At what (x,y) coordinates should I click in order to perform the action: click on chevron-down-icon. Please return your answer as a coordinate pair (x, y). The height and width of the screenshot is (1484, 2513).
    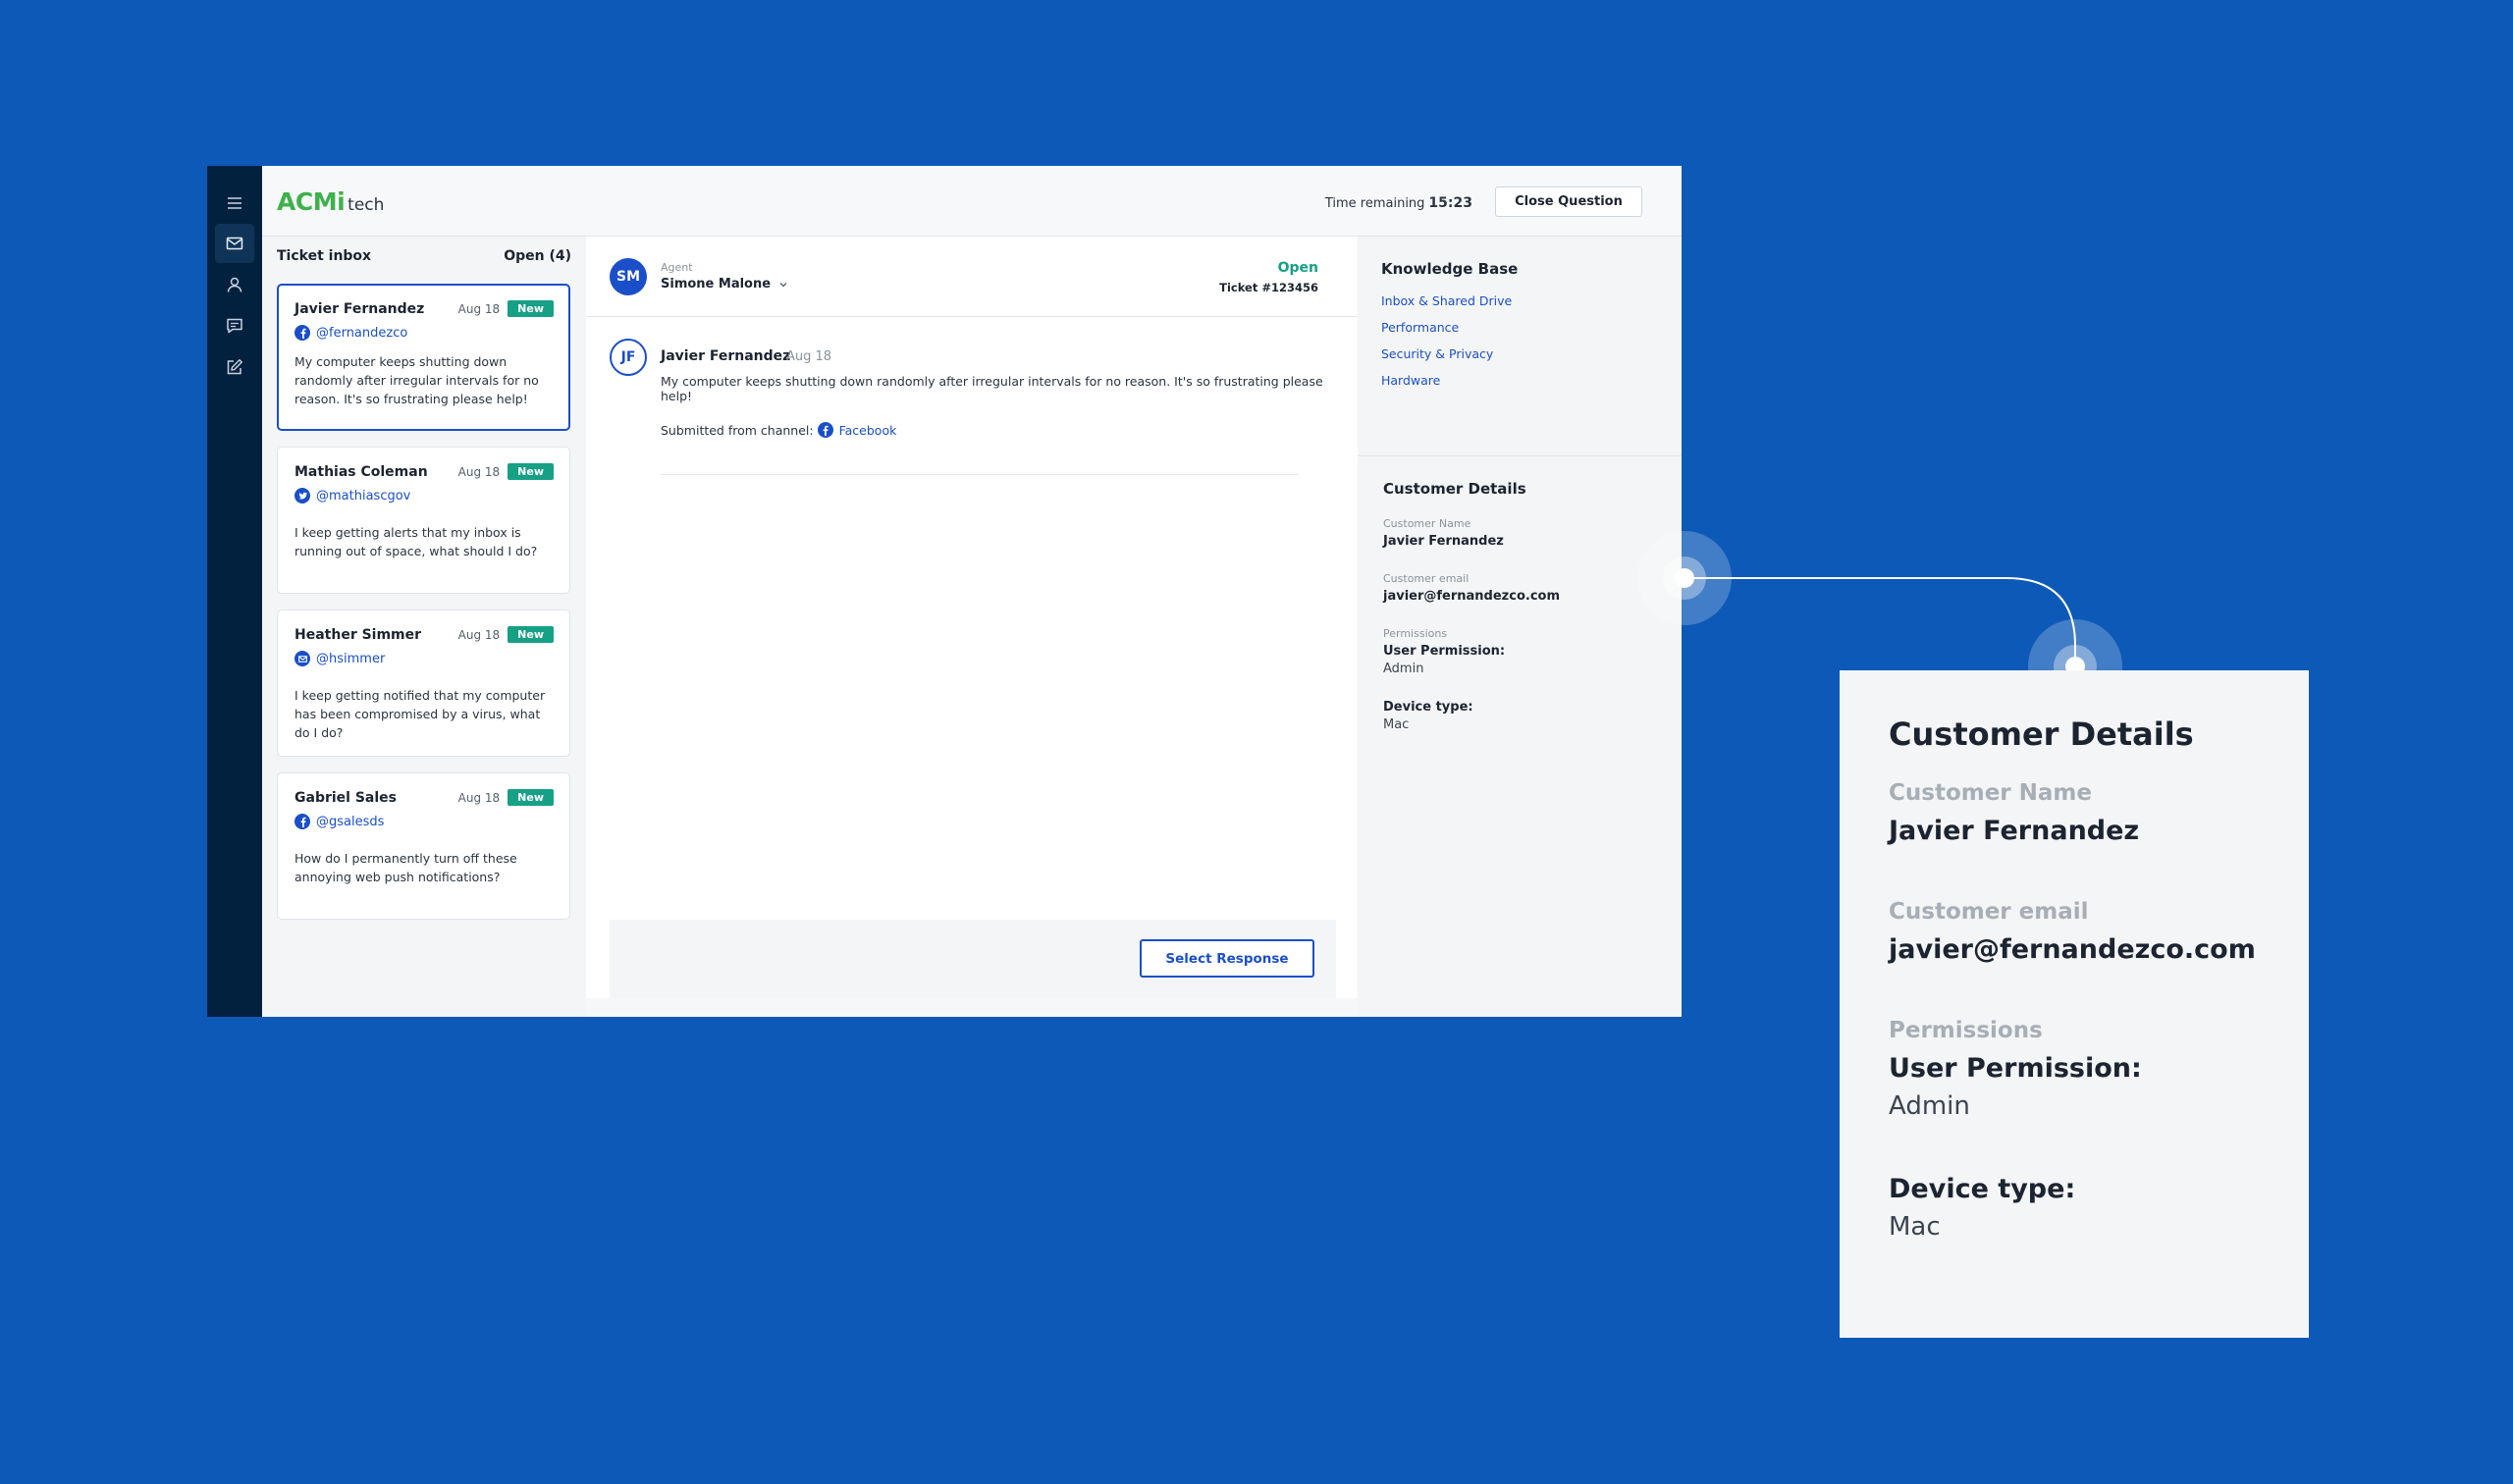
    Looking at the image, I should click on (783, 284).